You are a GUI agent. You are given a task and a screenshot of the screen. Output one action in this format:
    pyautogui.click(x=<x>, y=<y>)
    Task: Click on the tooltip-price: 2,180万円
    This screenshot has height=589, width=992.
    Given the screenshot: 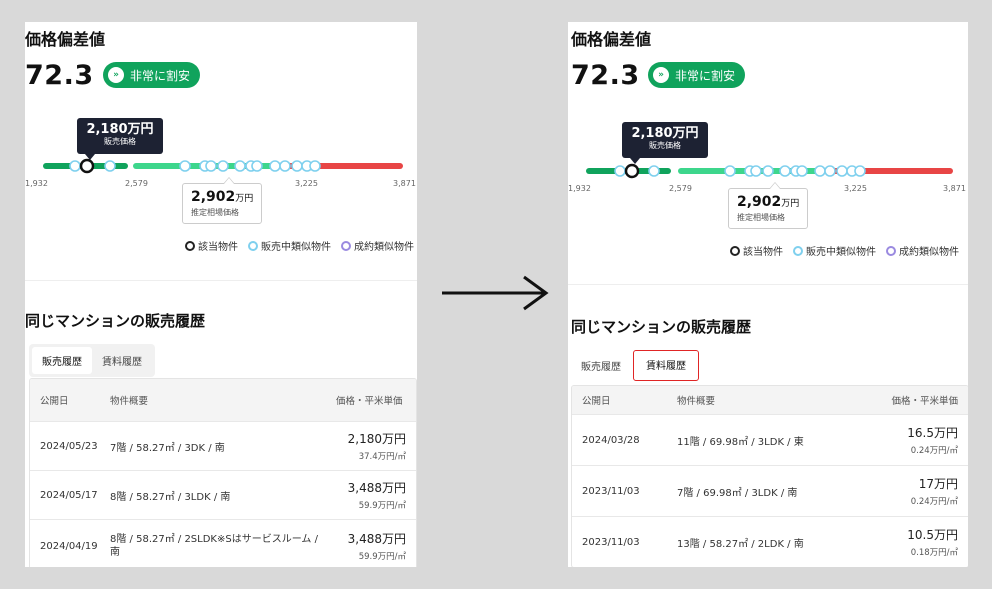 What is the action you would take?
    pyautogui.click(x=120, y=129)
    